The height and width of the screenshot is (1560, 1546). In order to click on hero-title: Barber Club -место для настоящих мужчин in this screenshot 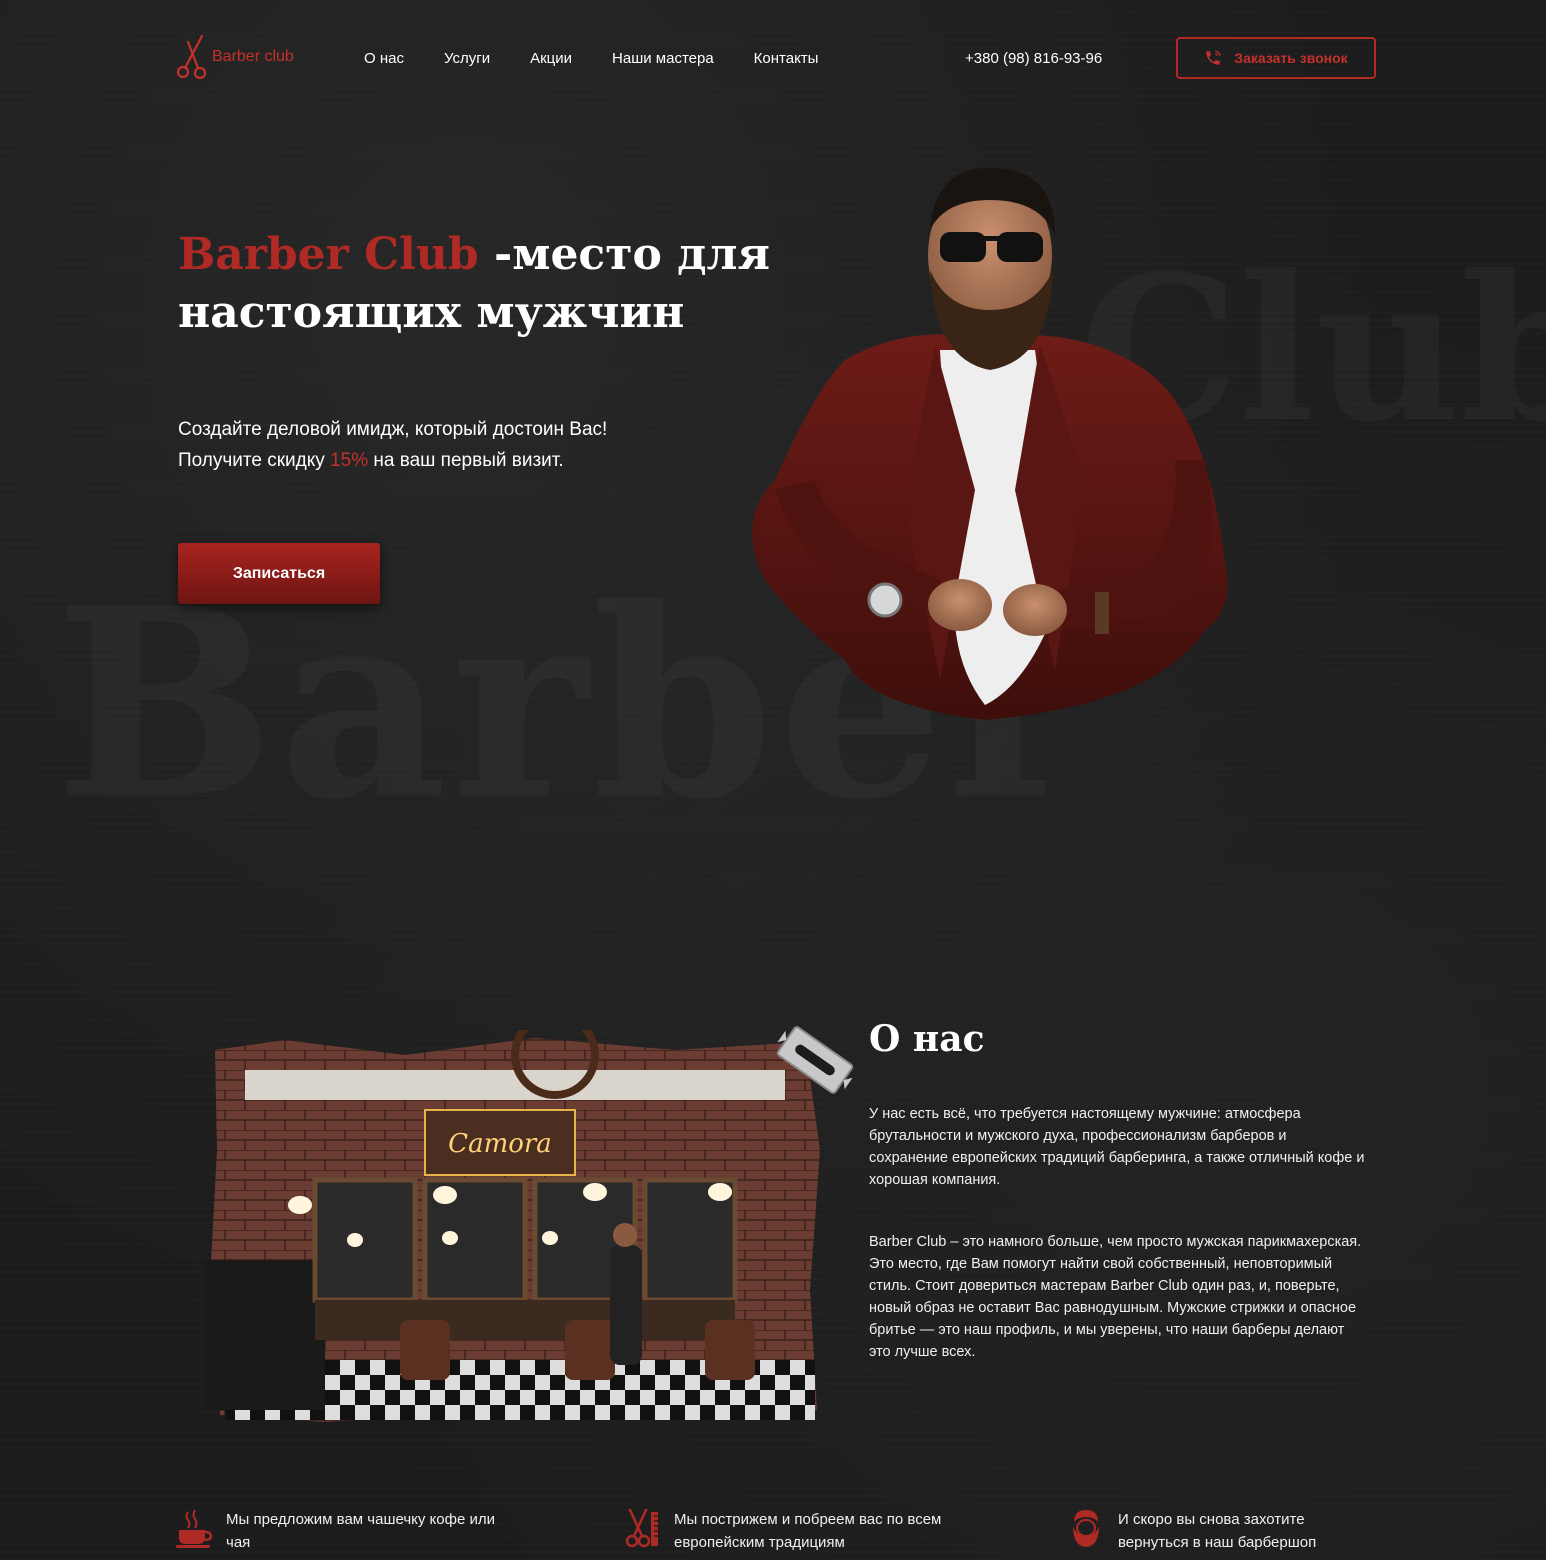, I will do `click(498, 284)`.